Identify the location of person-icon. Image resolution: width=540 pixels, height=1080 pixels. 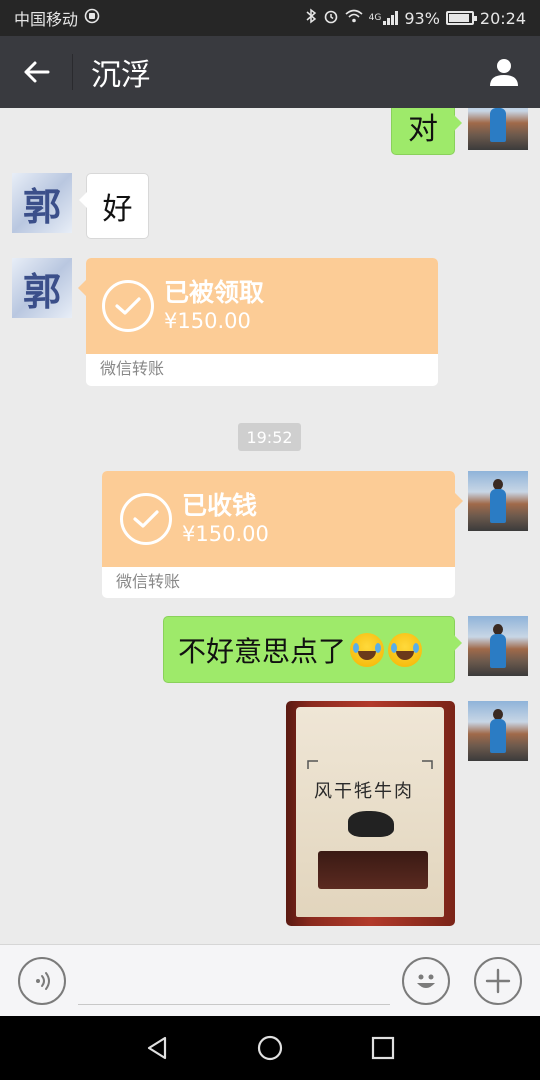
(504, 72).